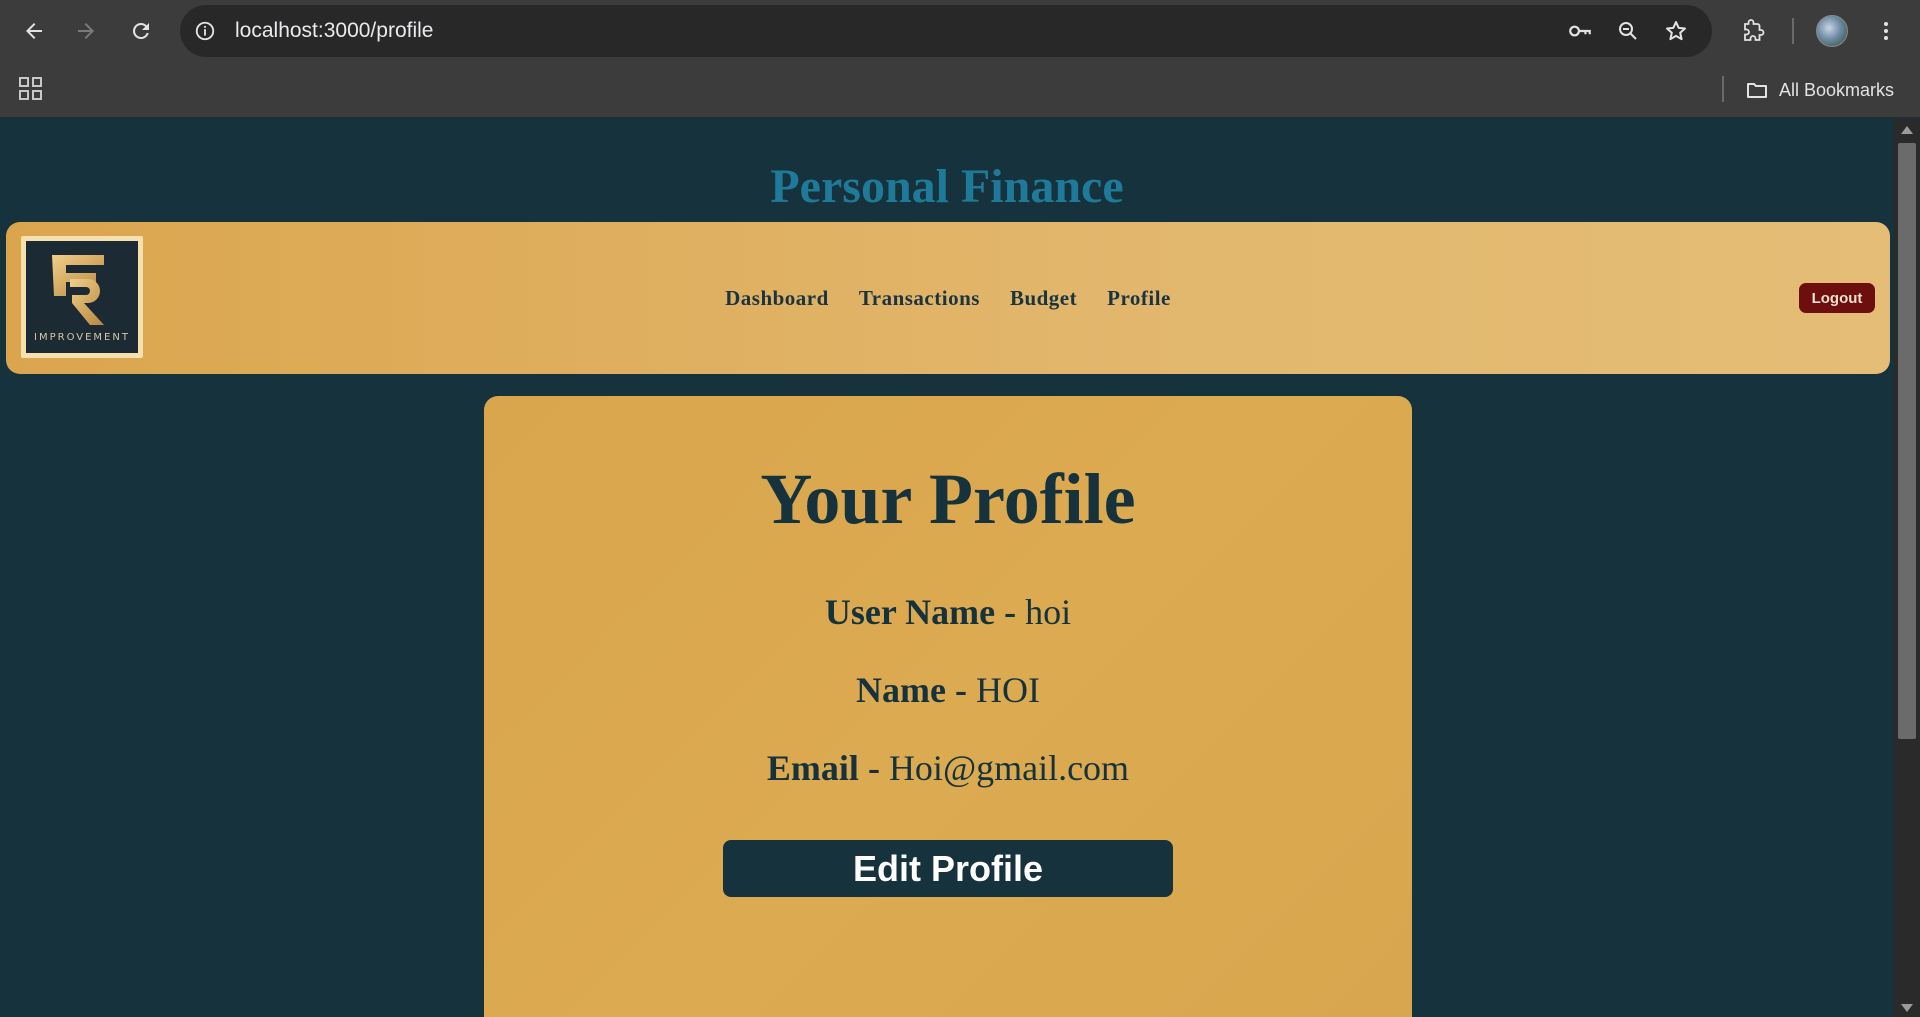 The height and width of the screenshot is (1017, 1920). I want to click on star-icon, so click(1676, 31).